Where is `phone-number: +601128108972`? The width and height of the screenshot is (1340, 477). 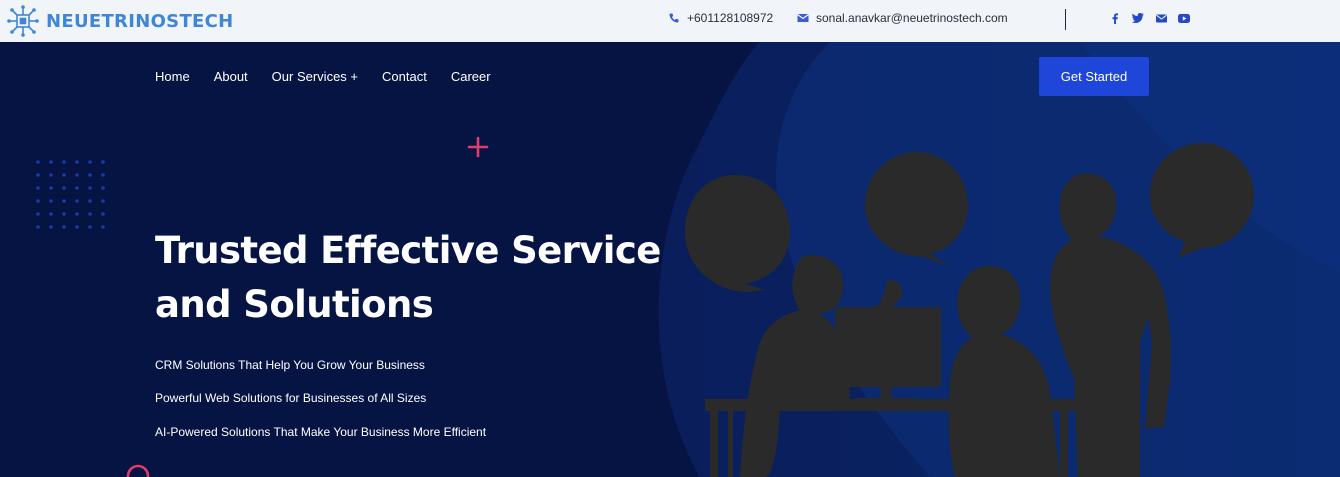
phone-number: +601128108972 is located at coordinates (730, 18).